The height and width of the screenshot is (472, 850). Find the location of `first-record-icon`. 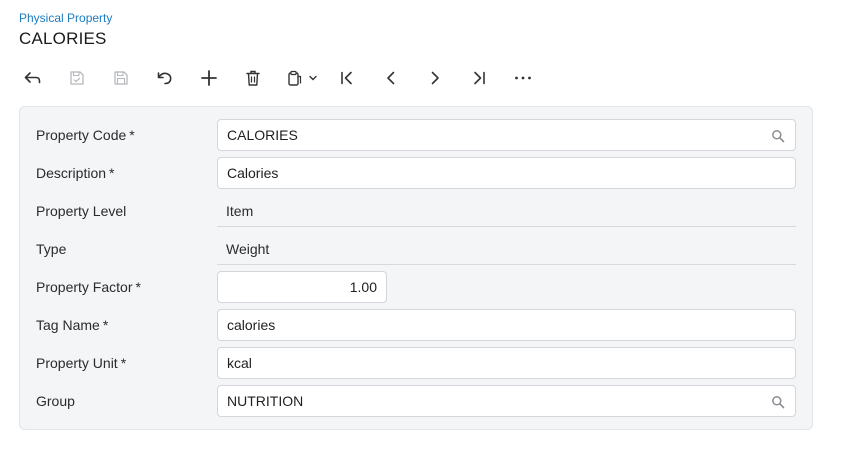

first-record-icon is located at coordinates (346, 78).